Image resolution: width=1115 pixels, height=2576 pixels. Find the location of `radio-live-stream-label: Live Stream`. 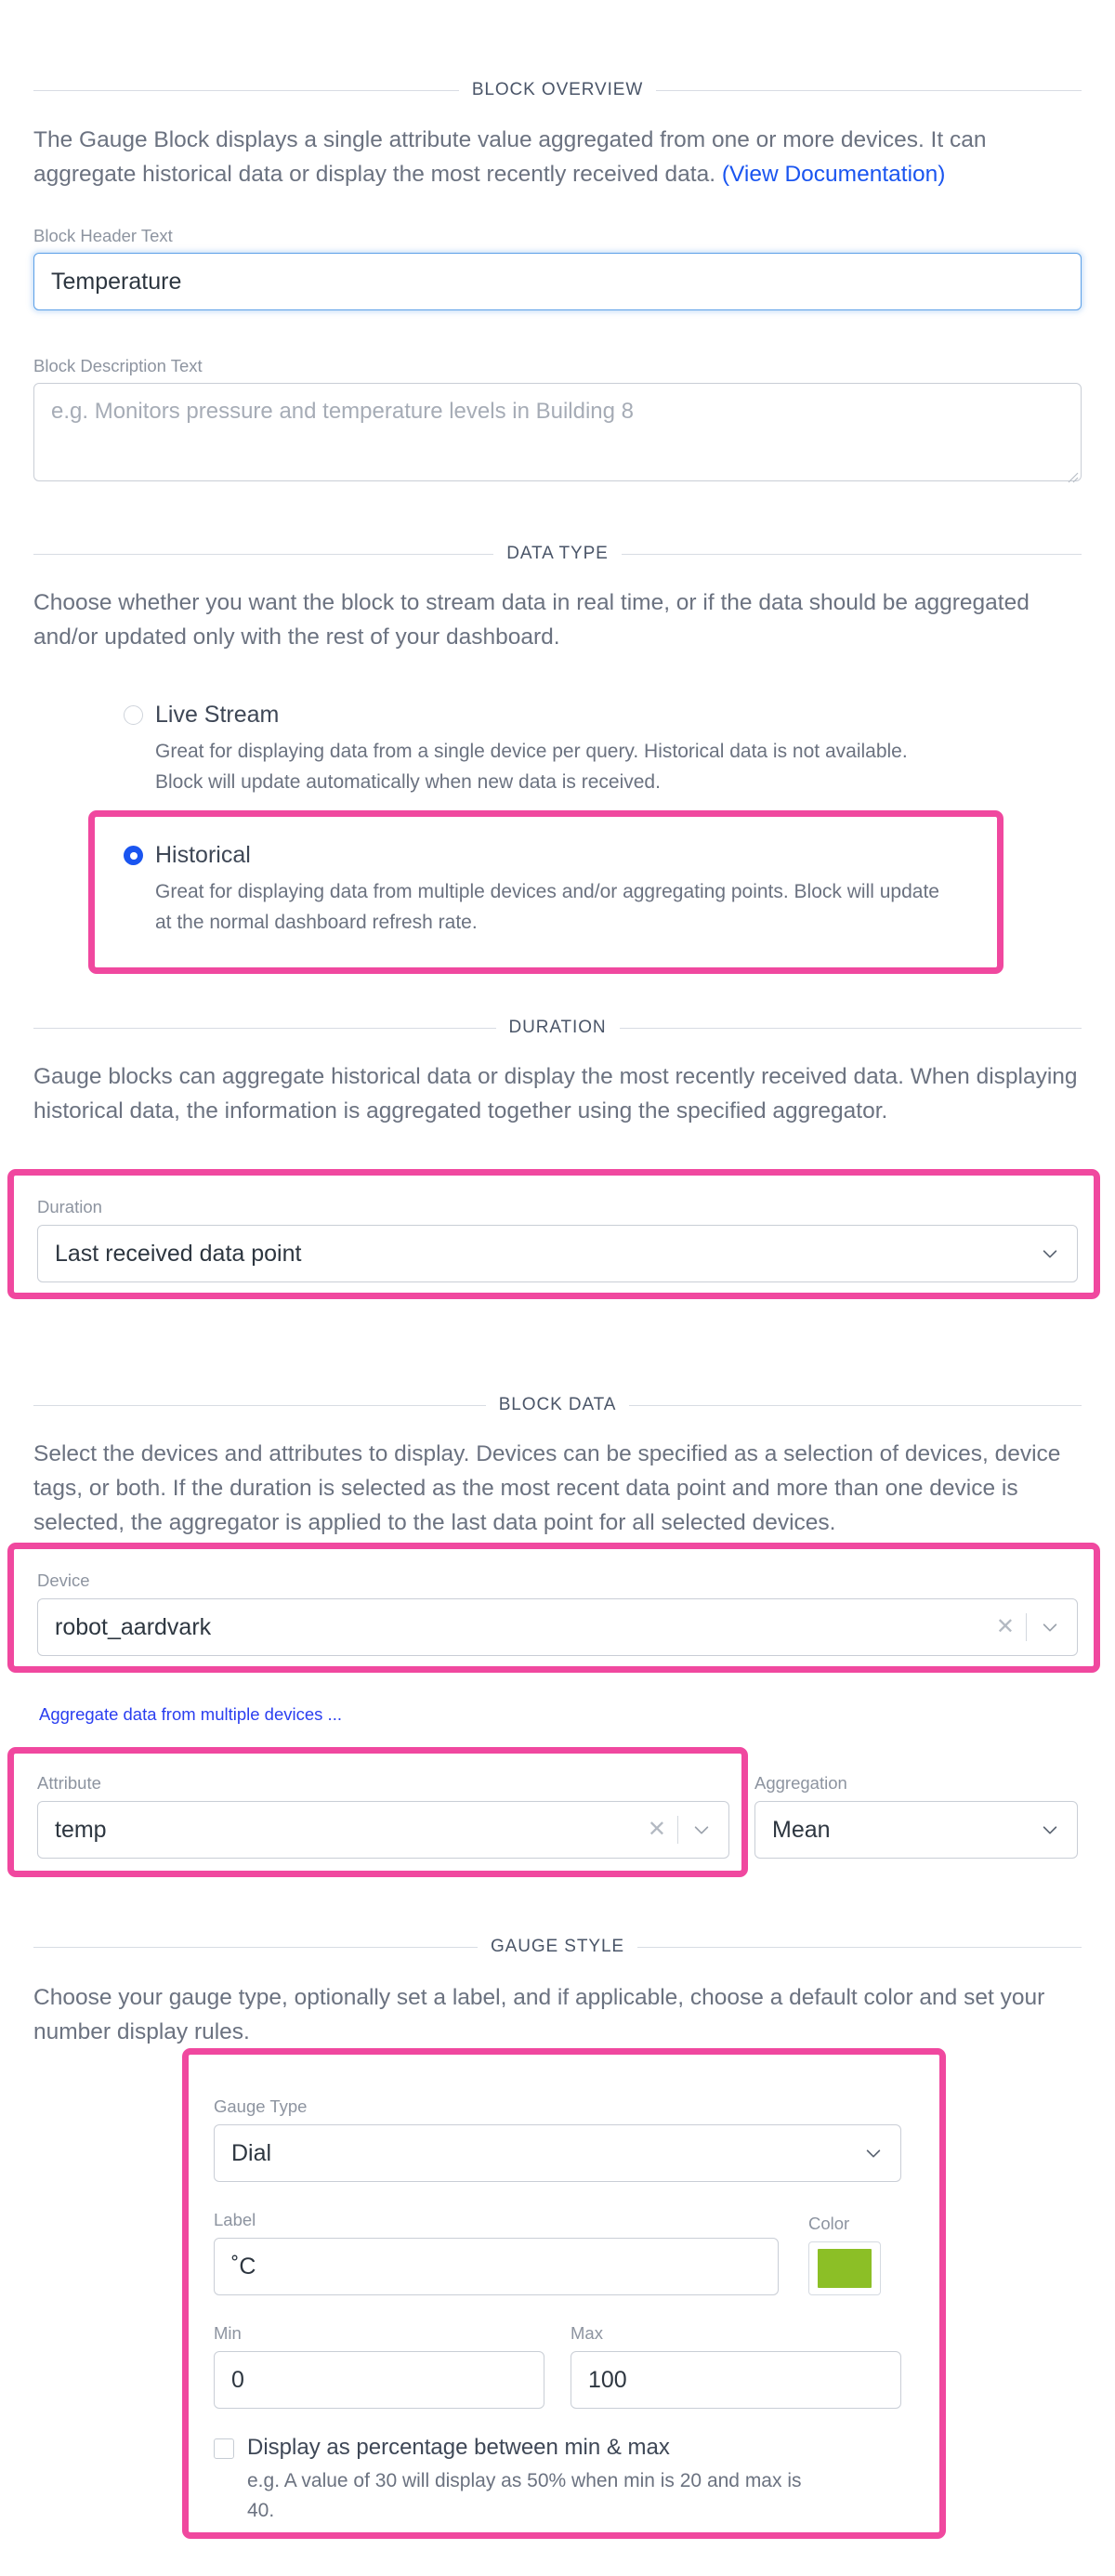

radio-live-stream-label: Live Stream is located at coordinates (218, 715).